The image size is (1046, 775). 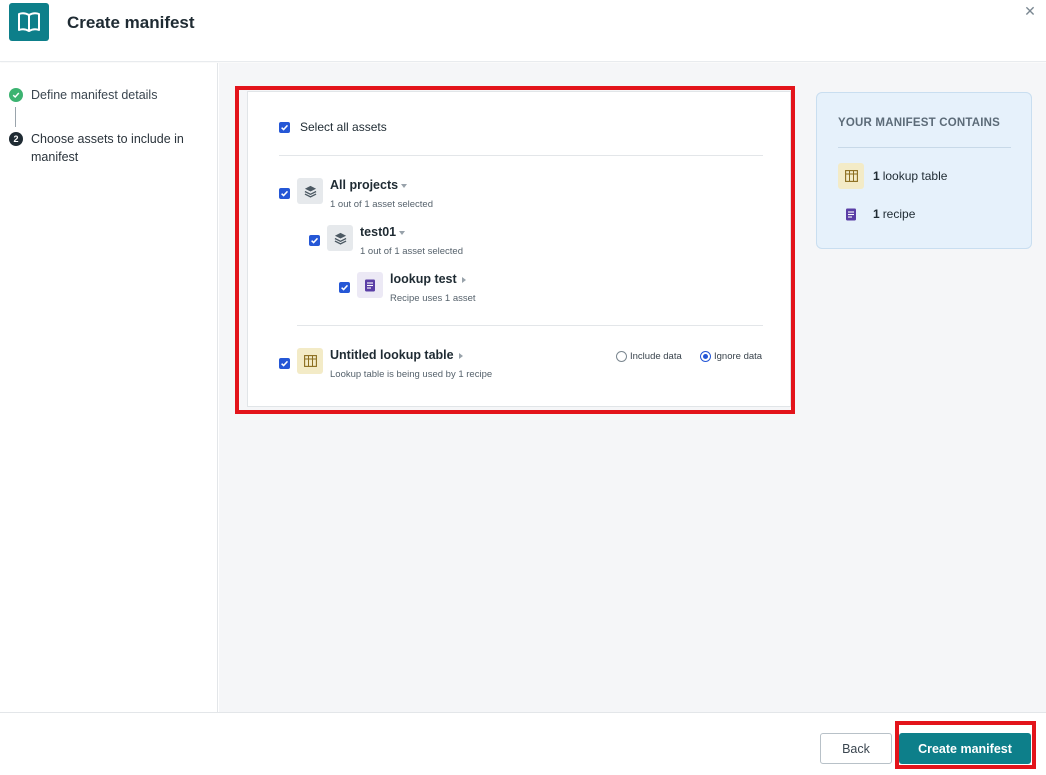 I want to click on test01-label: test01, so click(x=378, y=232).